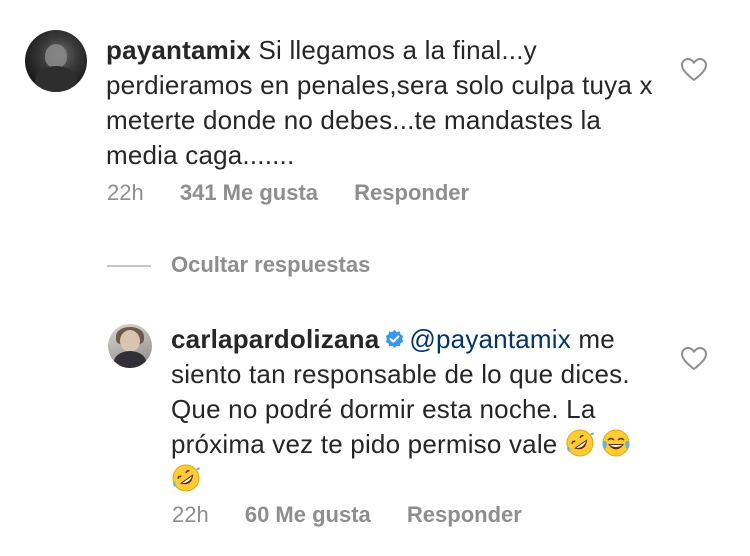  I want to click on comment-meta: 22h 341 Me gusta Responder, so click(303, 193).